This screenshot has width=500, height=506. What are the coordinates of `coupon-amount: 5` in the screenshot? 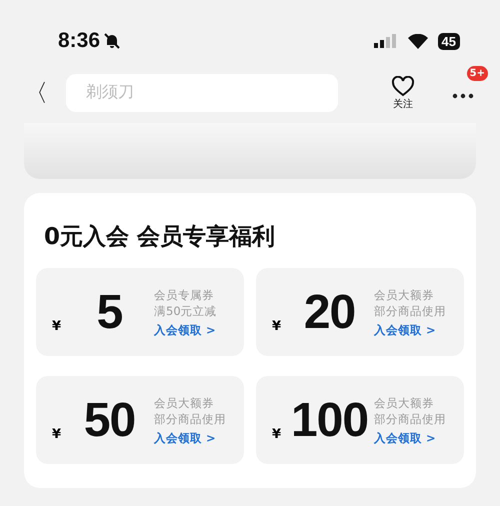 It's located at (110, 312).